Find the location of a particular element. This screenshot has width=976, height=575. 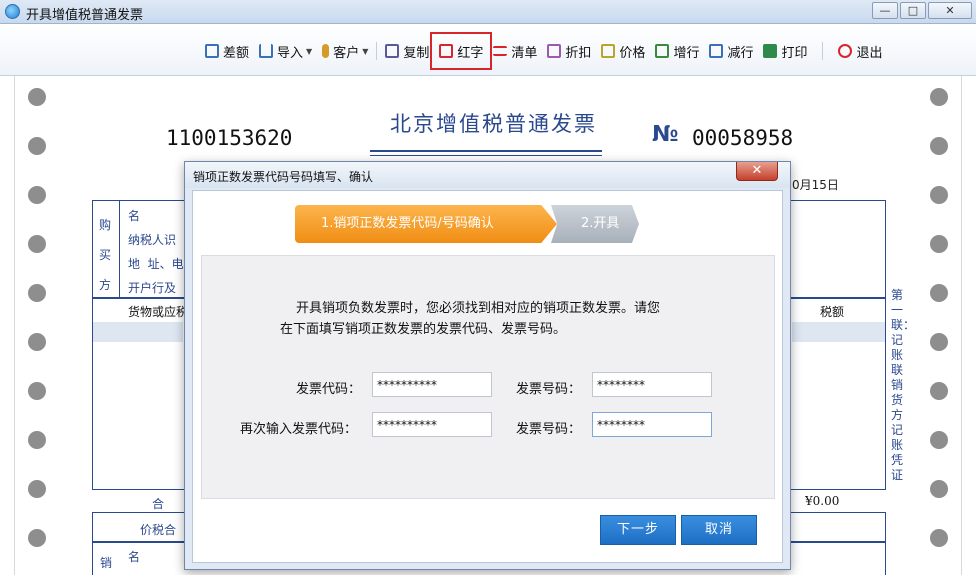

invoice-code-confirm-input is located at coordinates (432, 424).